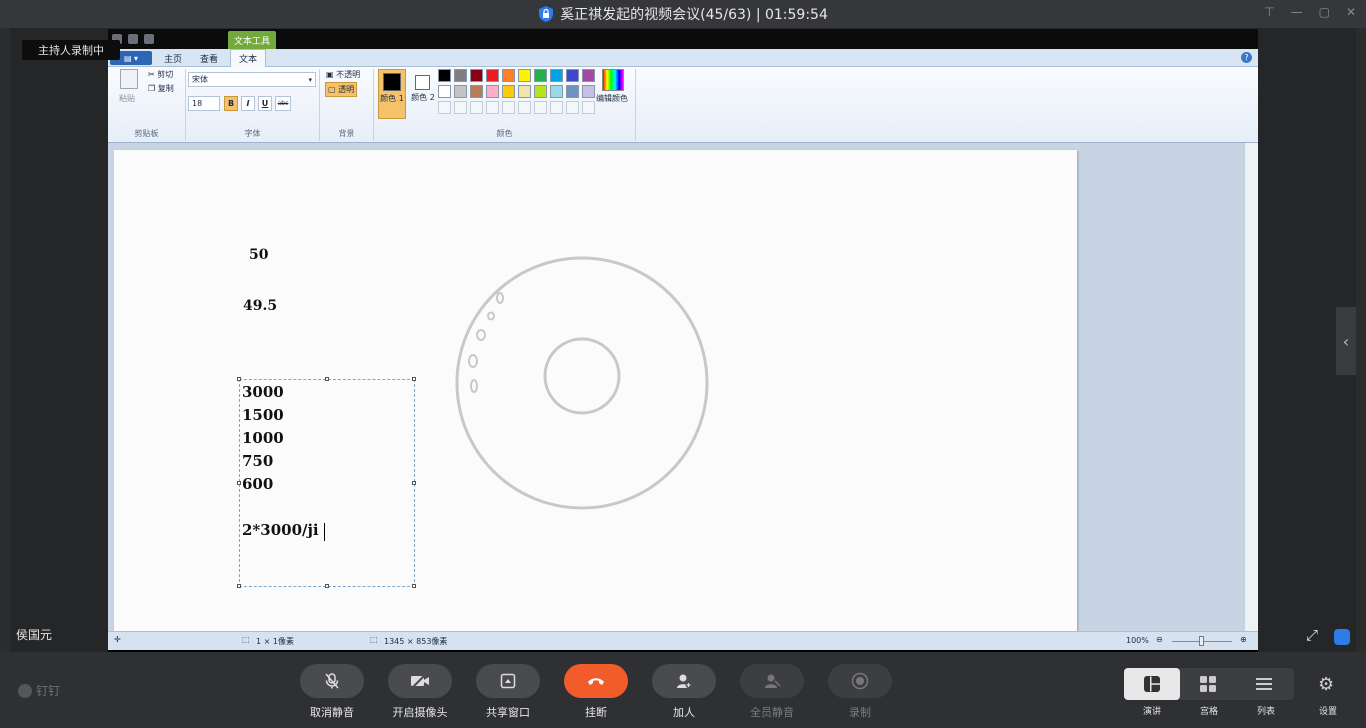 Image resolution: width=1366 pixels, height=728 pixels. Describe the element at coordinates (773, 681) in the screenshot. I see `mute-all-icon` at that location.